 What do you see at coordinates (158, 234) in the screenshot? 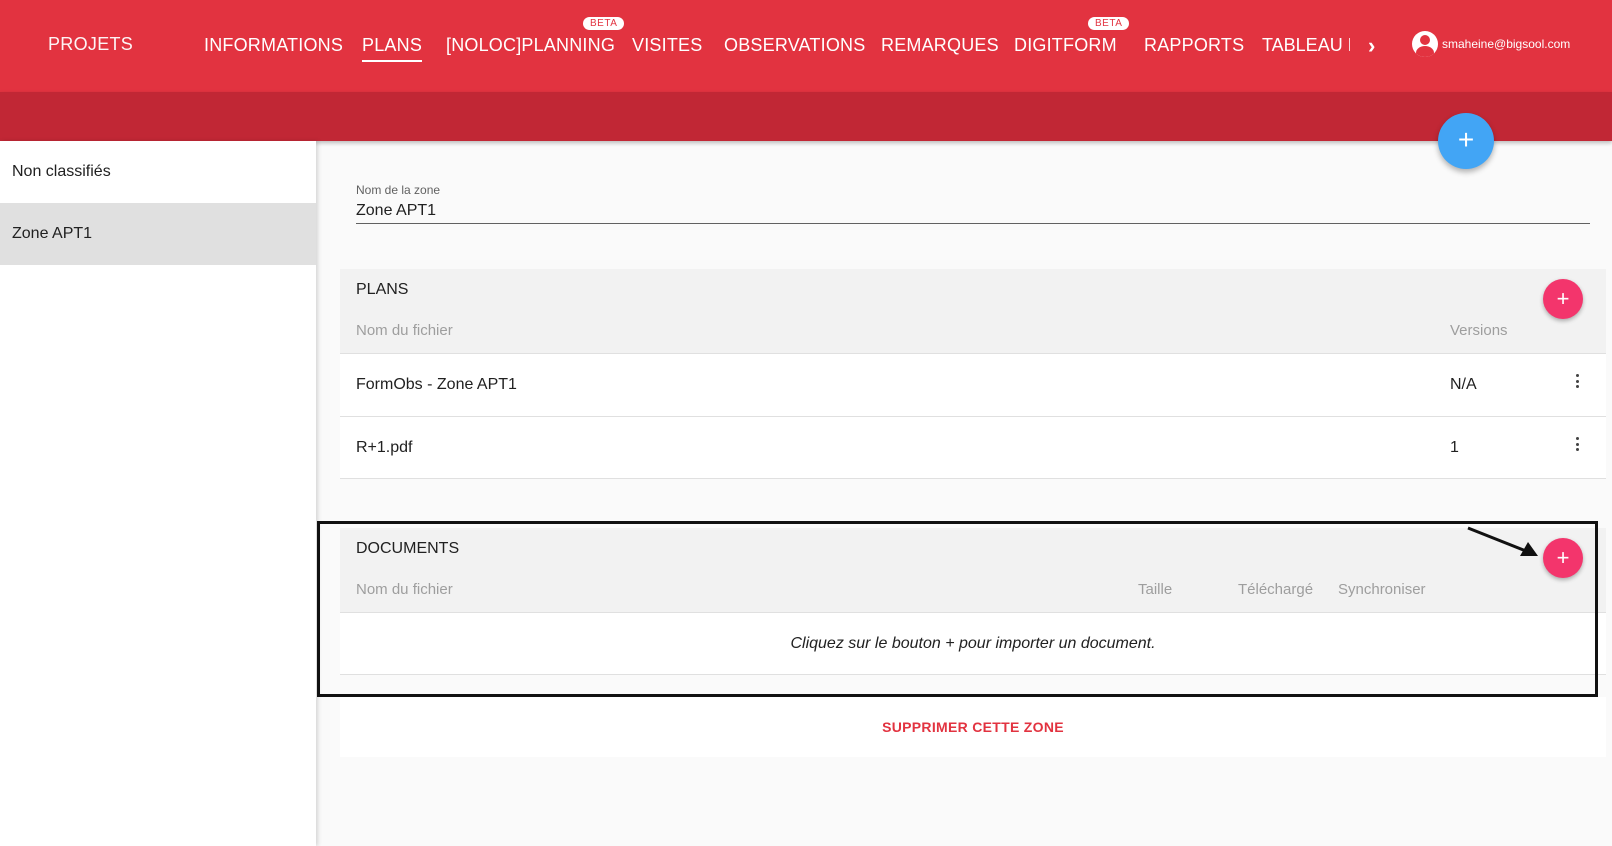
I see `sidebar-item-zone-apt1: Zone APT1` at bounding box center [158, 234].